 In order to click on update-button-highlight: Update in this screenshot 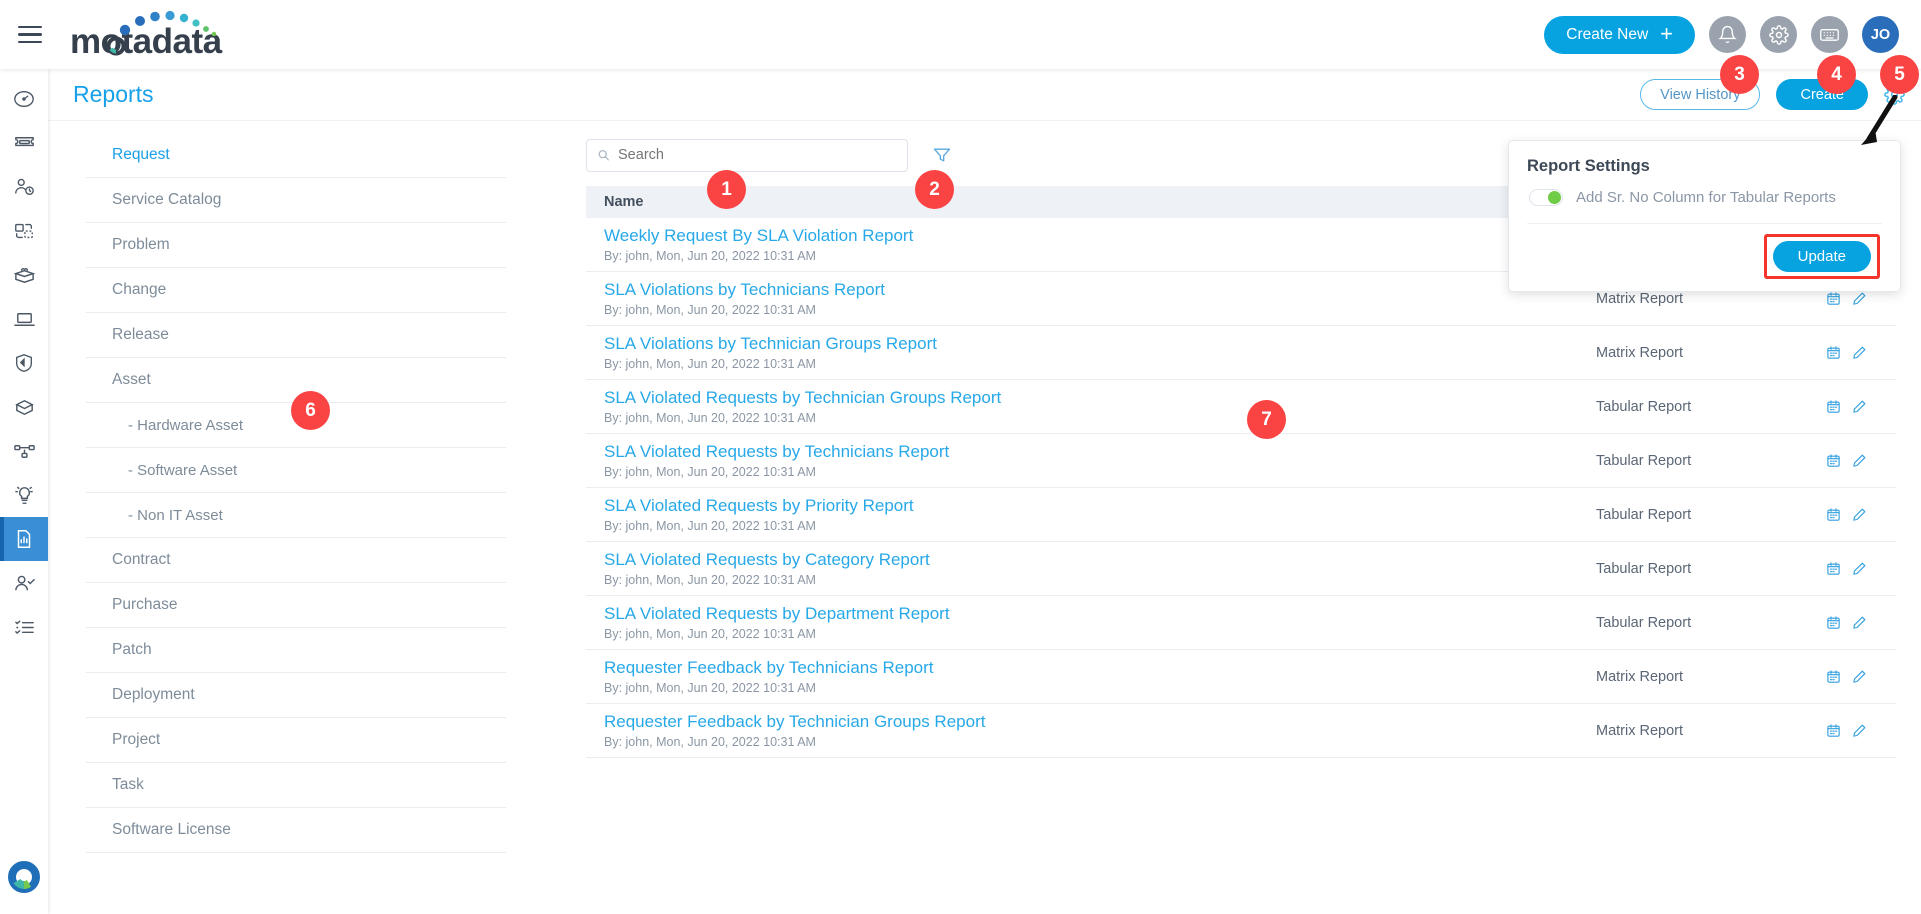, I will do `click(1821, 256)`.